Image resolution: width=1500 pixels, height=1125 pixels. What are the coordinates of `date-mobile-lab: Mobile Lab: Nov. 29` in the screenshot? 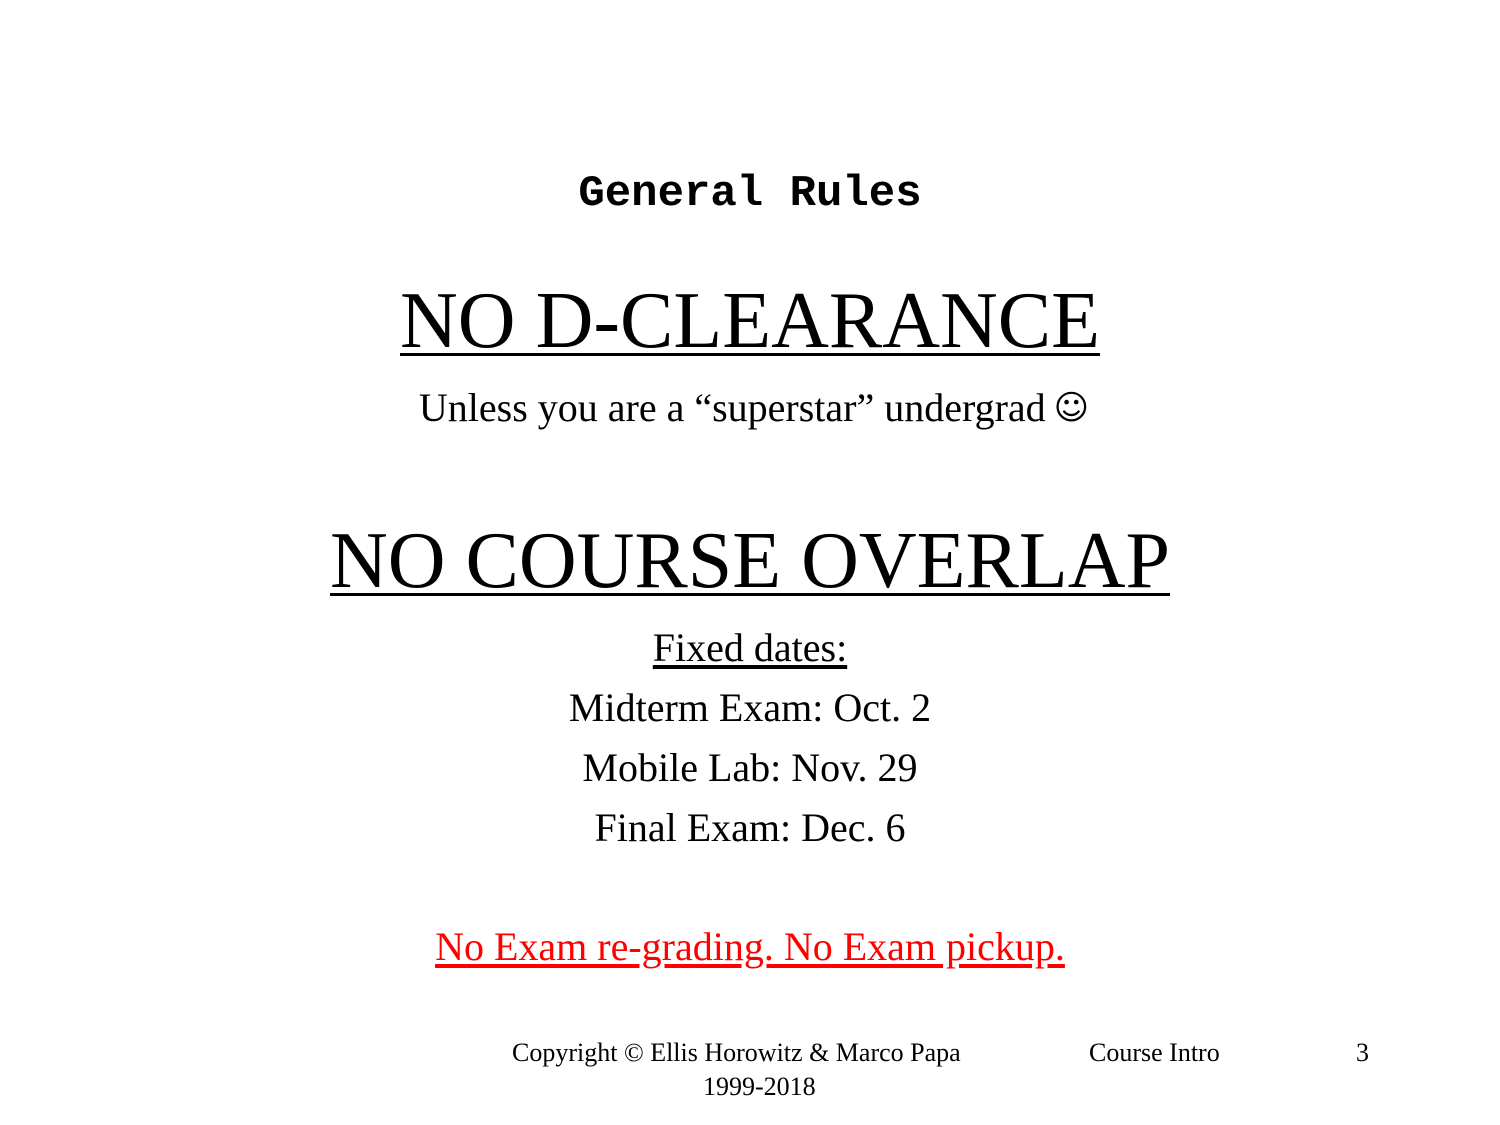 It's located at (750, 767).